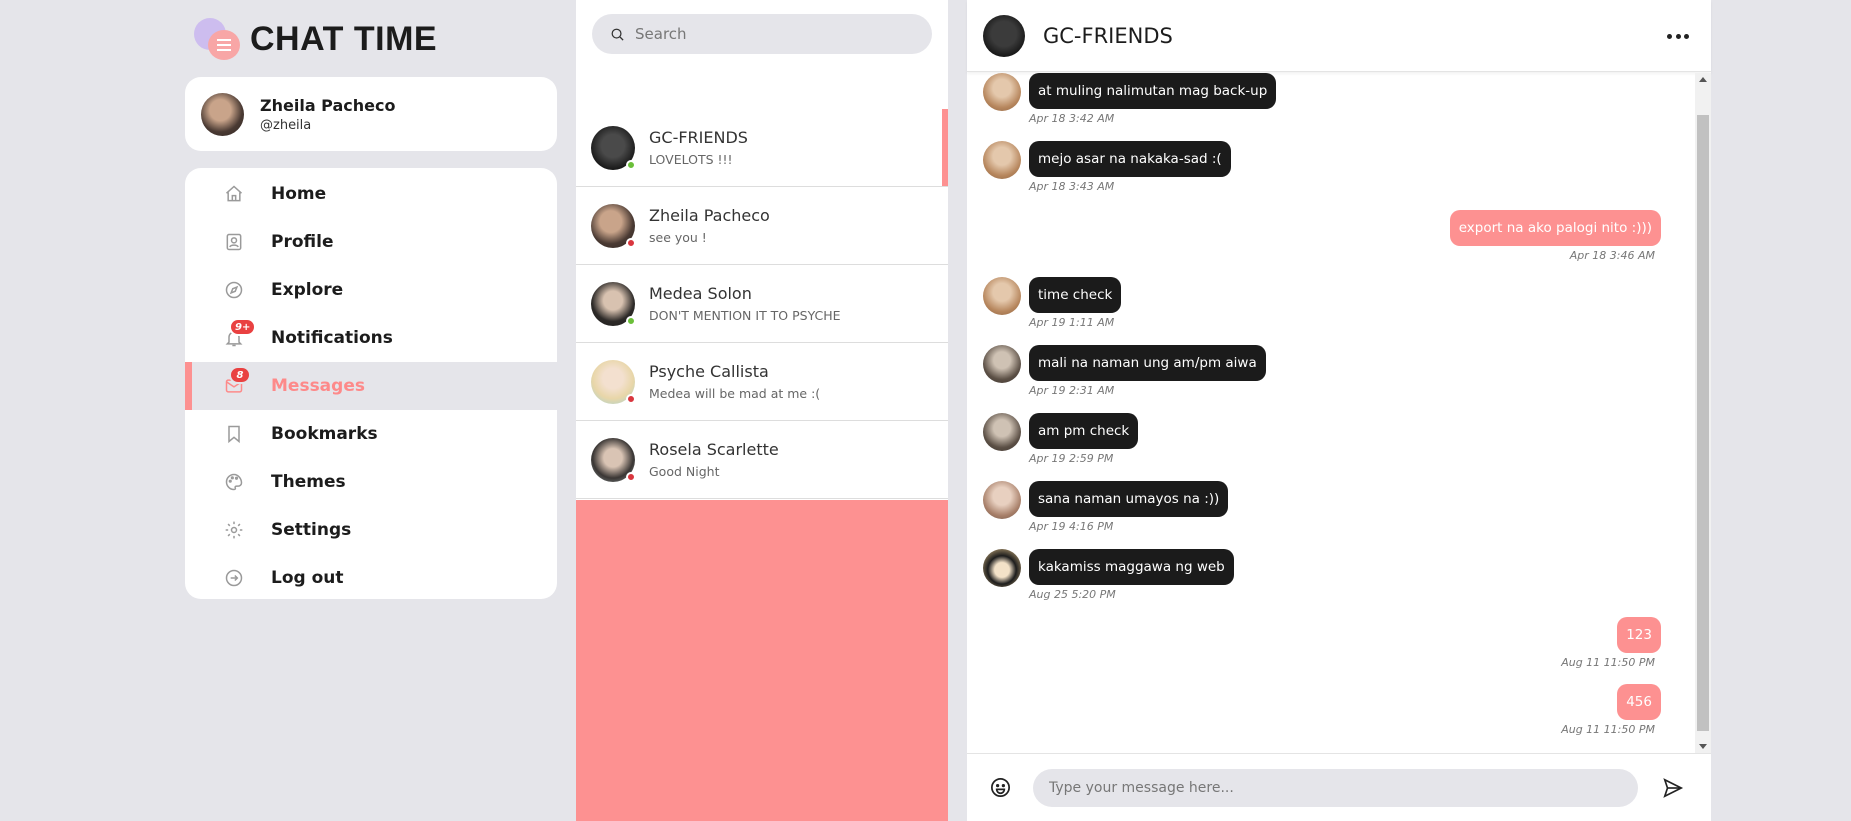 Image resolution: width=1851 pixels, height=821 pixels. What do you see at coordinates (243, 327) in the screenshot?
I see `notifications-badge: 9+` at bounding box center [243, 327].